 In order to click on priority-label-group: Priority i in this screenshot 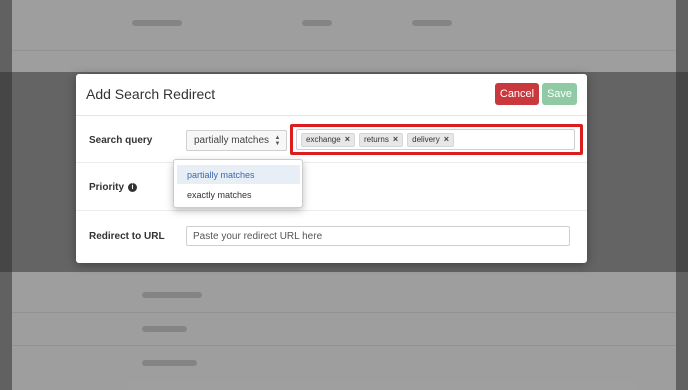, I will do `click(113, 187)`.